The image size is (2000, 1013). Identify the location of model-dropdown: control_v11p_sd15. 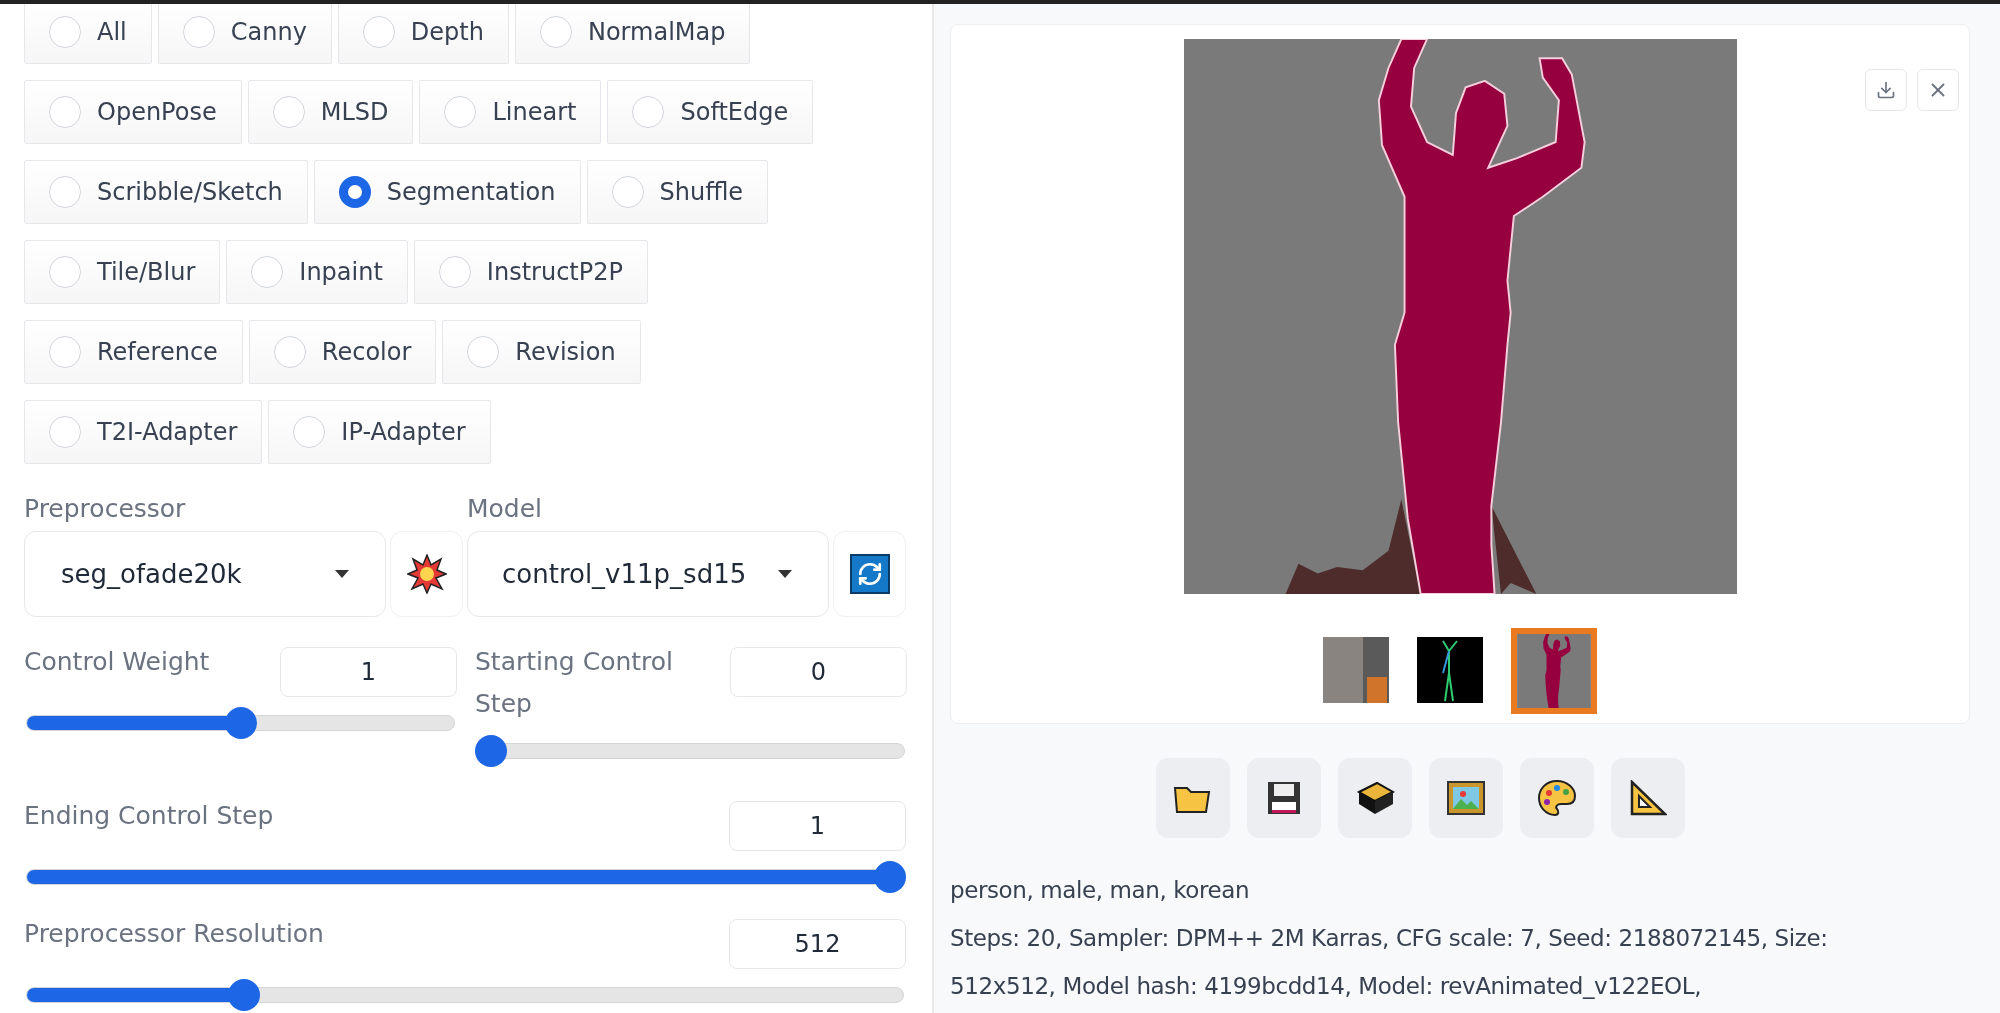
(648, 574).